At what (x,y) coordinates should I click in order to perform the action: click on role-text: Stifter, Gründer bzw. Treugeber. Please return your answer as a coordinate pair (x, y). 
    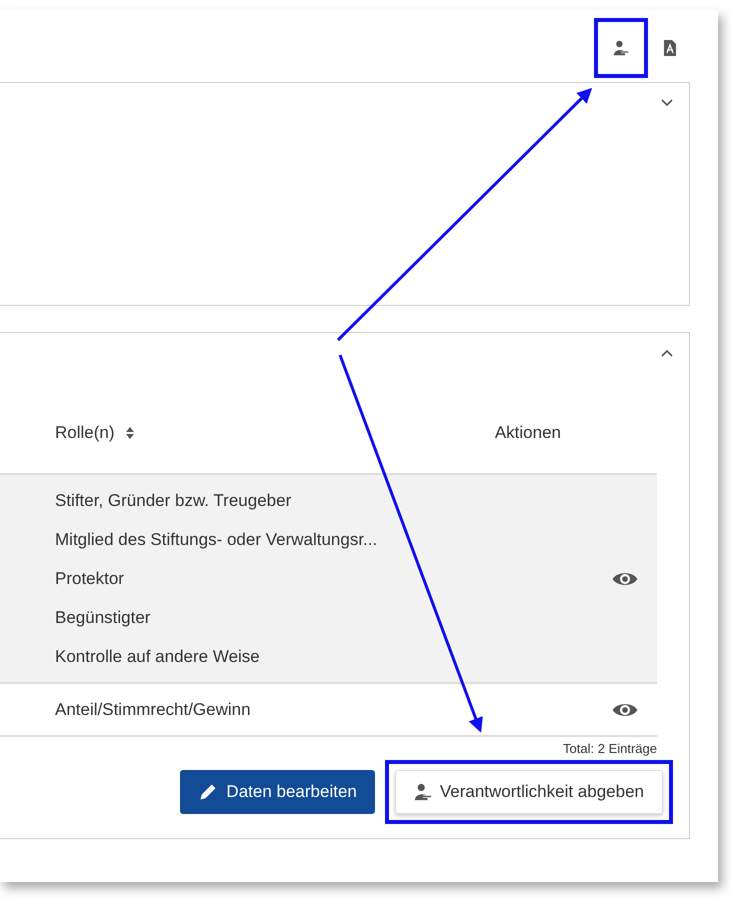
    Looking at the image, I should click on (173, 501).